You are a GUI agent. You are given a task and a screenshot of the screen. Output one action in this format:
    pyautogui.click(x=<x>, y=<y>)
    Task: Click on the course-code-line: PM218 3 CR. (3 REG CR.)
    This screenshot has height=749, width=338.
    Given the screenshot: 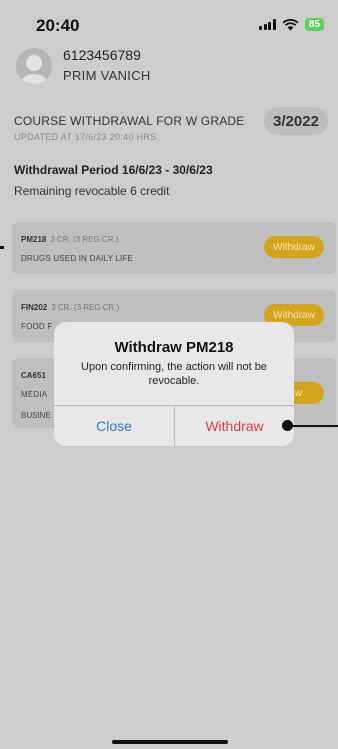 What is the action you would take?
    pyautogui.click(x=69, y=239)
    